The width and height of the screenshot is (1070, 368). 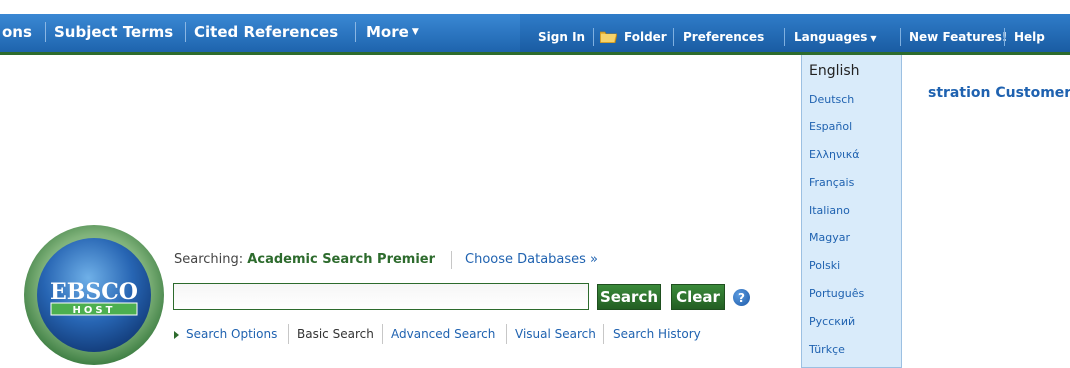 I want to click on language-option-english: English, so click(x=834, y=71).